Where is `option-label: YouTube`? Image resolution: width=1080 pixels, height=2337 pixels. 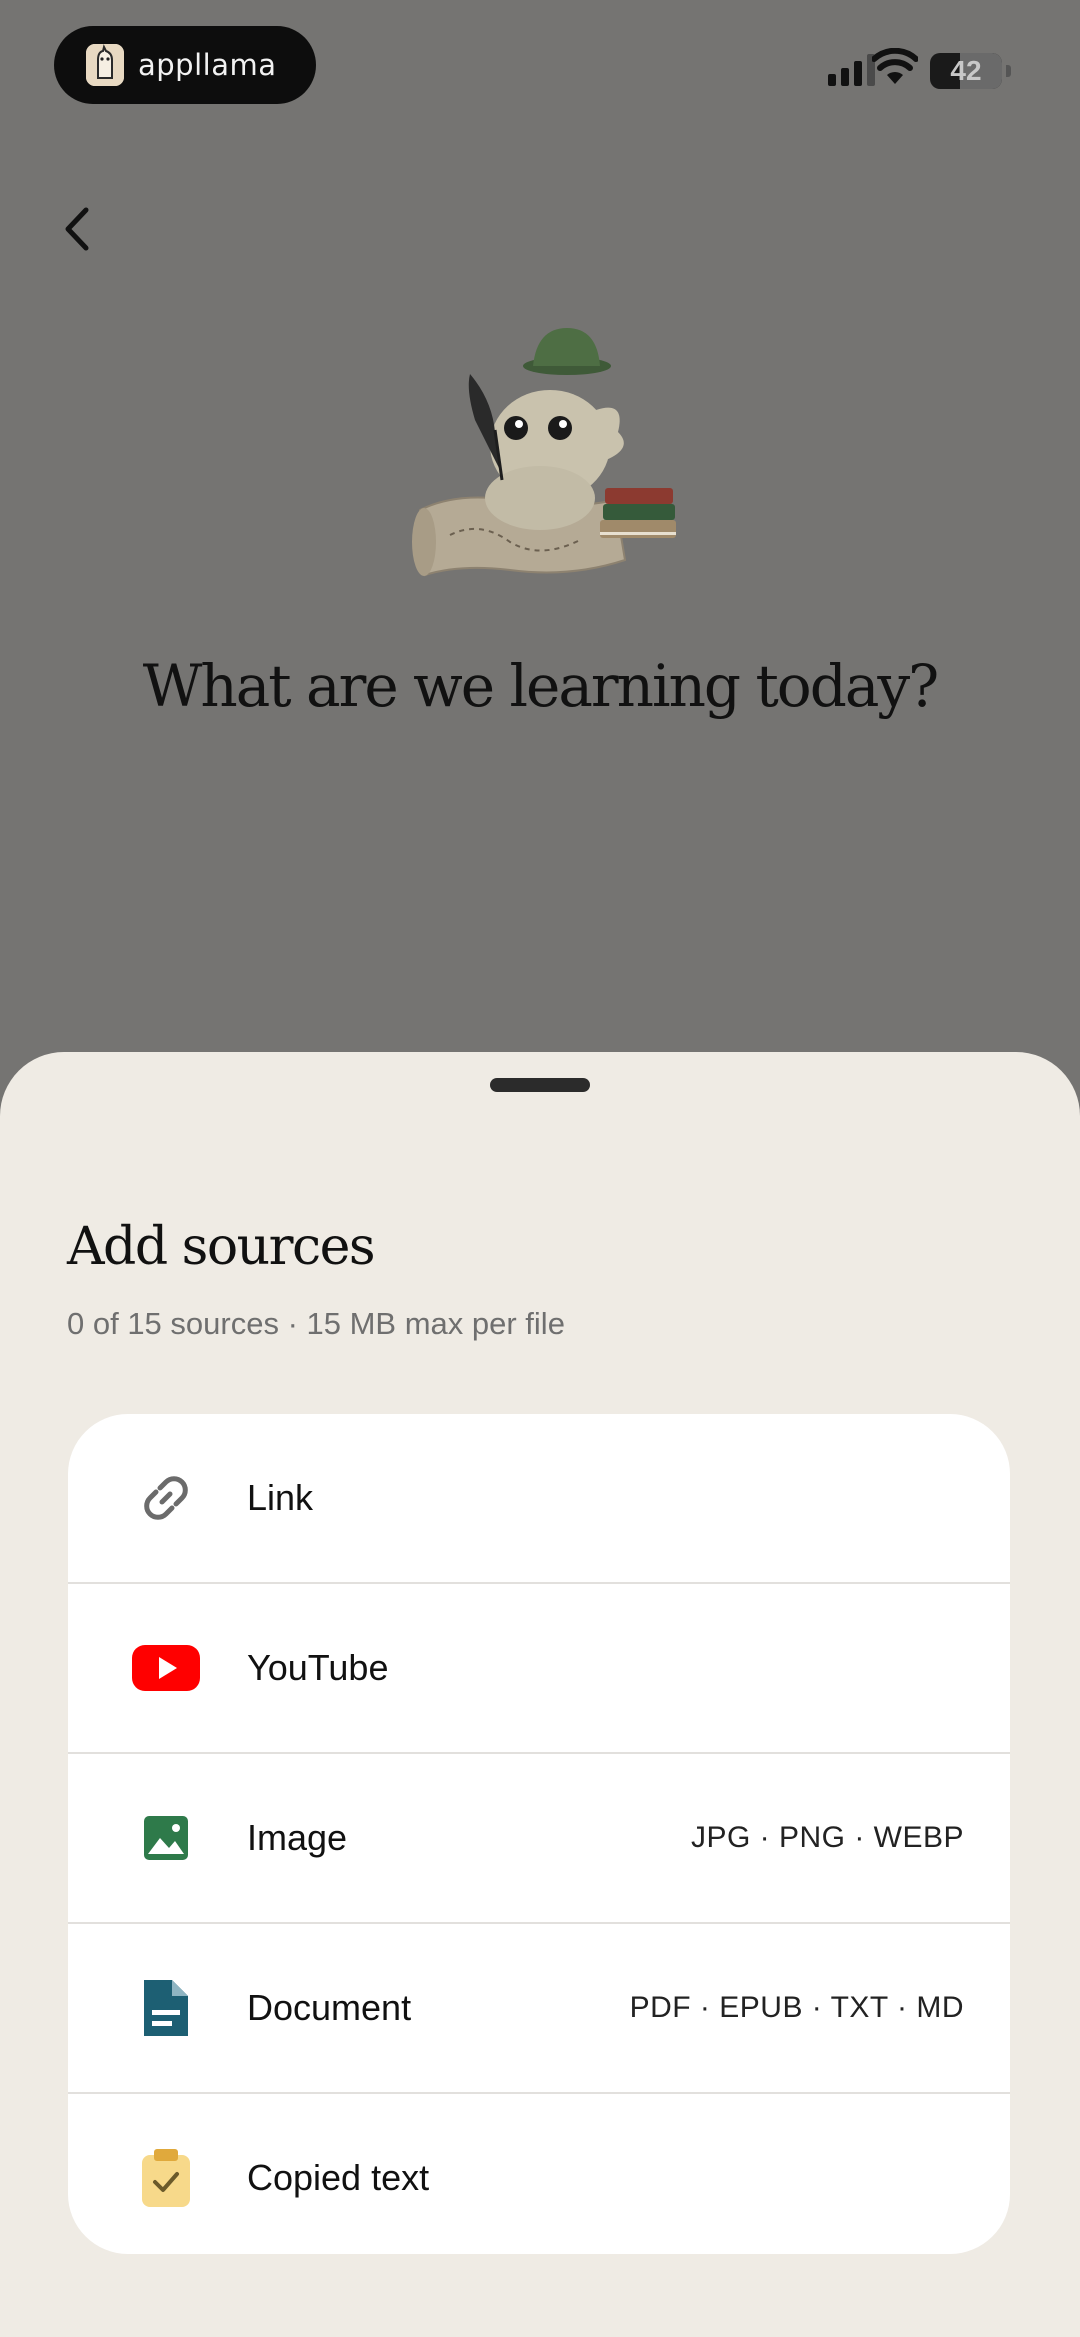
option-label: YouTube is located at coordinates (318, 1667).